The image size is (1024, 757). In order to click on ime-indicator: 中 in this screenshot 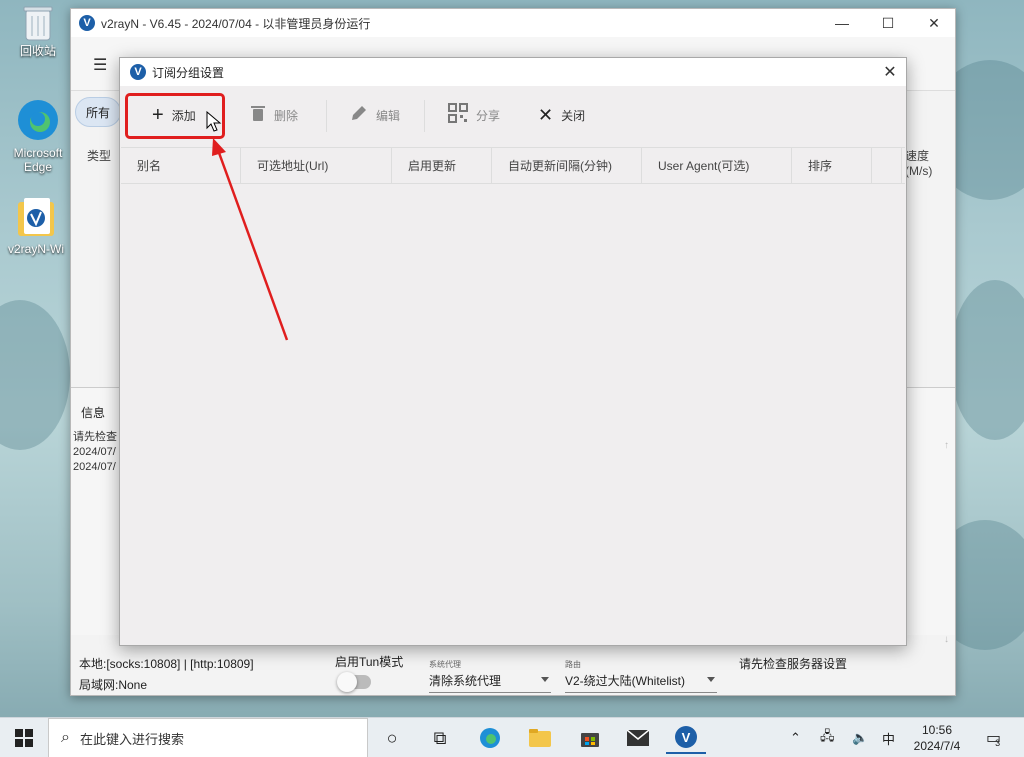, I will do `click(888, 737)`.